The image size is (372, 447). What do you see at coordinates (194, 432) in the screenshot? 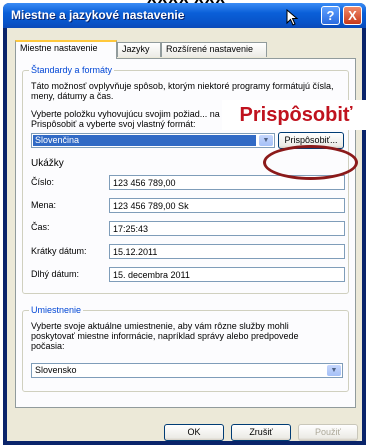
I see `ok-button: OK` at bounding box center [194, 432].